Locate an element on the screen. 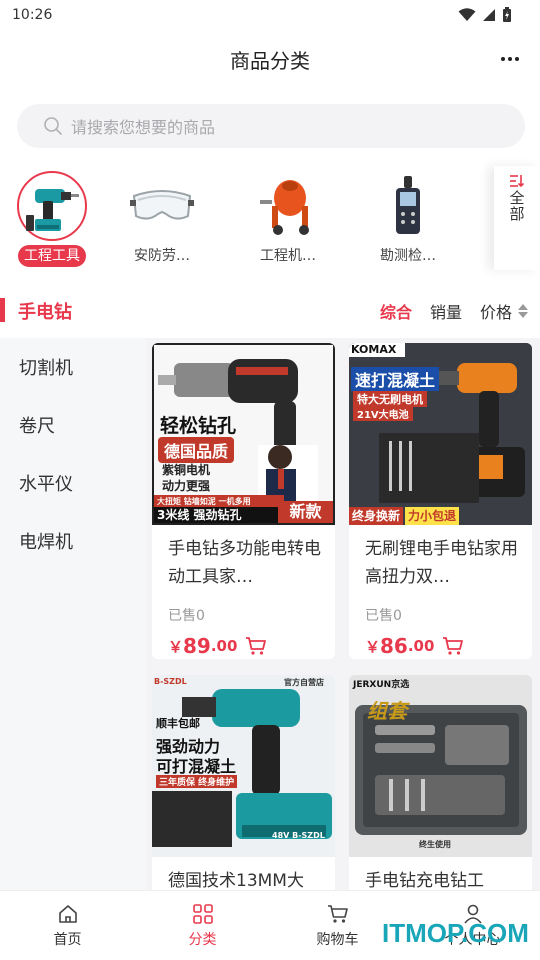 The height and width of the screenshot is (960, 540). promo-brand: KOMAX is located at coordinates (374, 349).